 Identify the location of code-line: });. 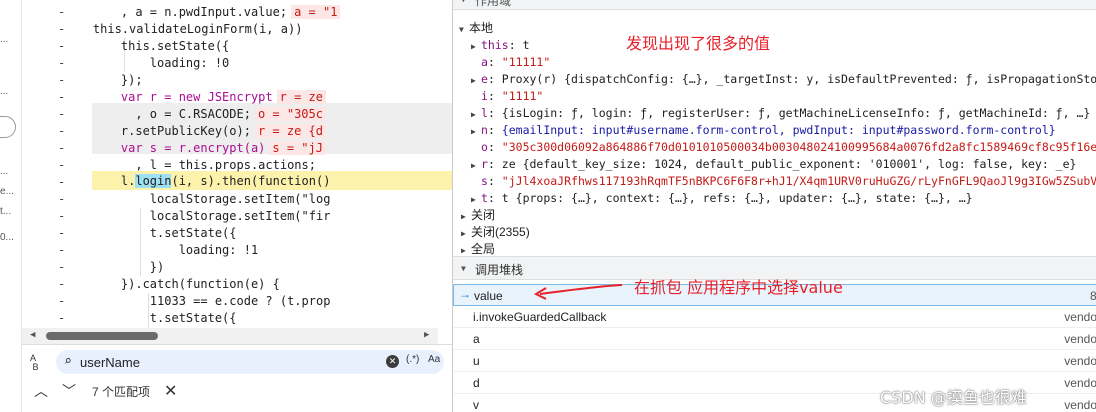
(272, 80).